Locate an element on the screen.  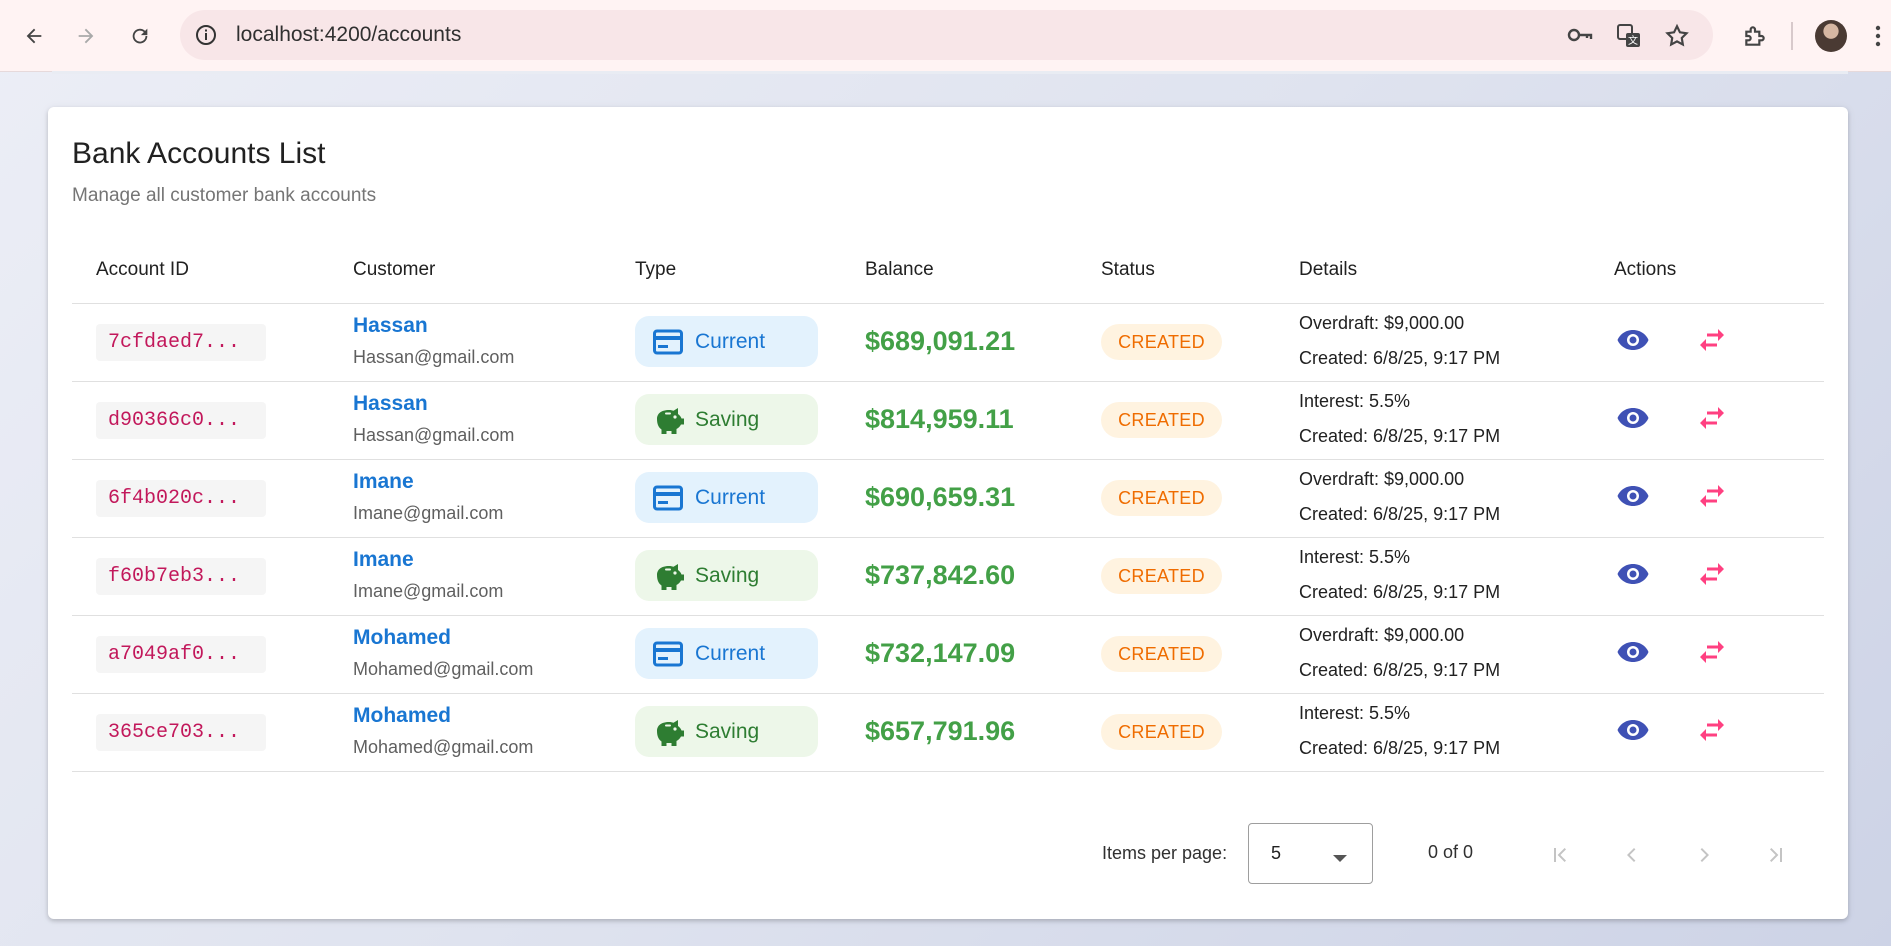
last-page-icon is located at coordinates (1776, 855).